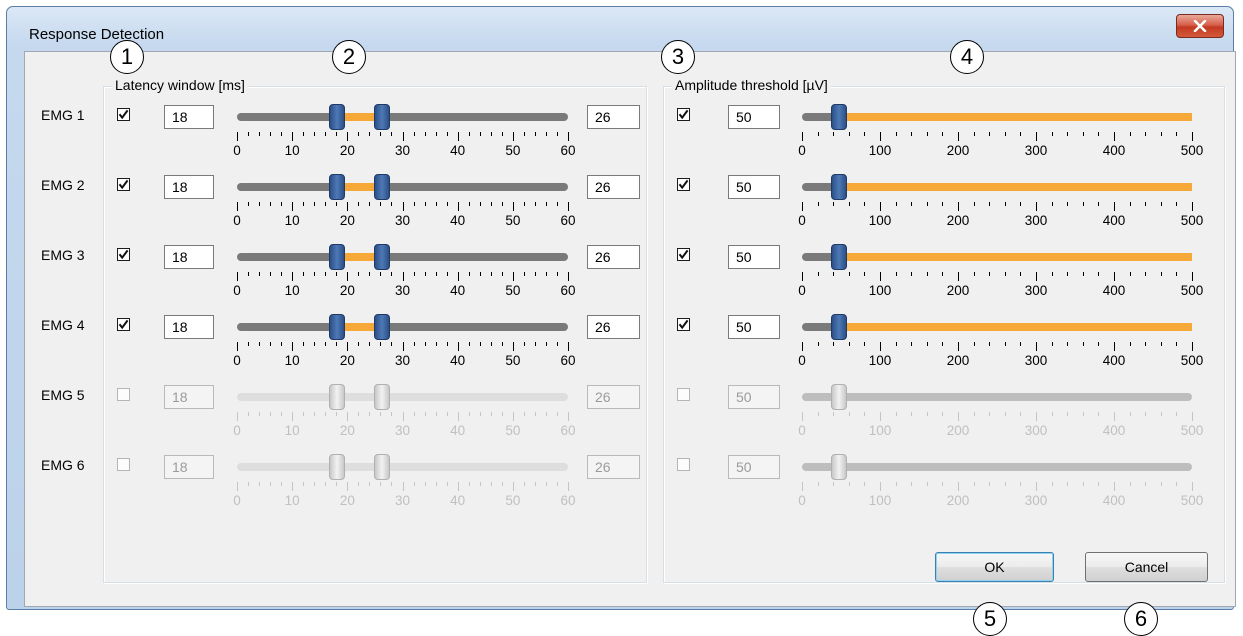  What do you see at coordinates (1200, 26) in the screenshot?
I see `close-button` at bounding box center [1200, 26].